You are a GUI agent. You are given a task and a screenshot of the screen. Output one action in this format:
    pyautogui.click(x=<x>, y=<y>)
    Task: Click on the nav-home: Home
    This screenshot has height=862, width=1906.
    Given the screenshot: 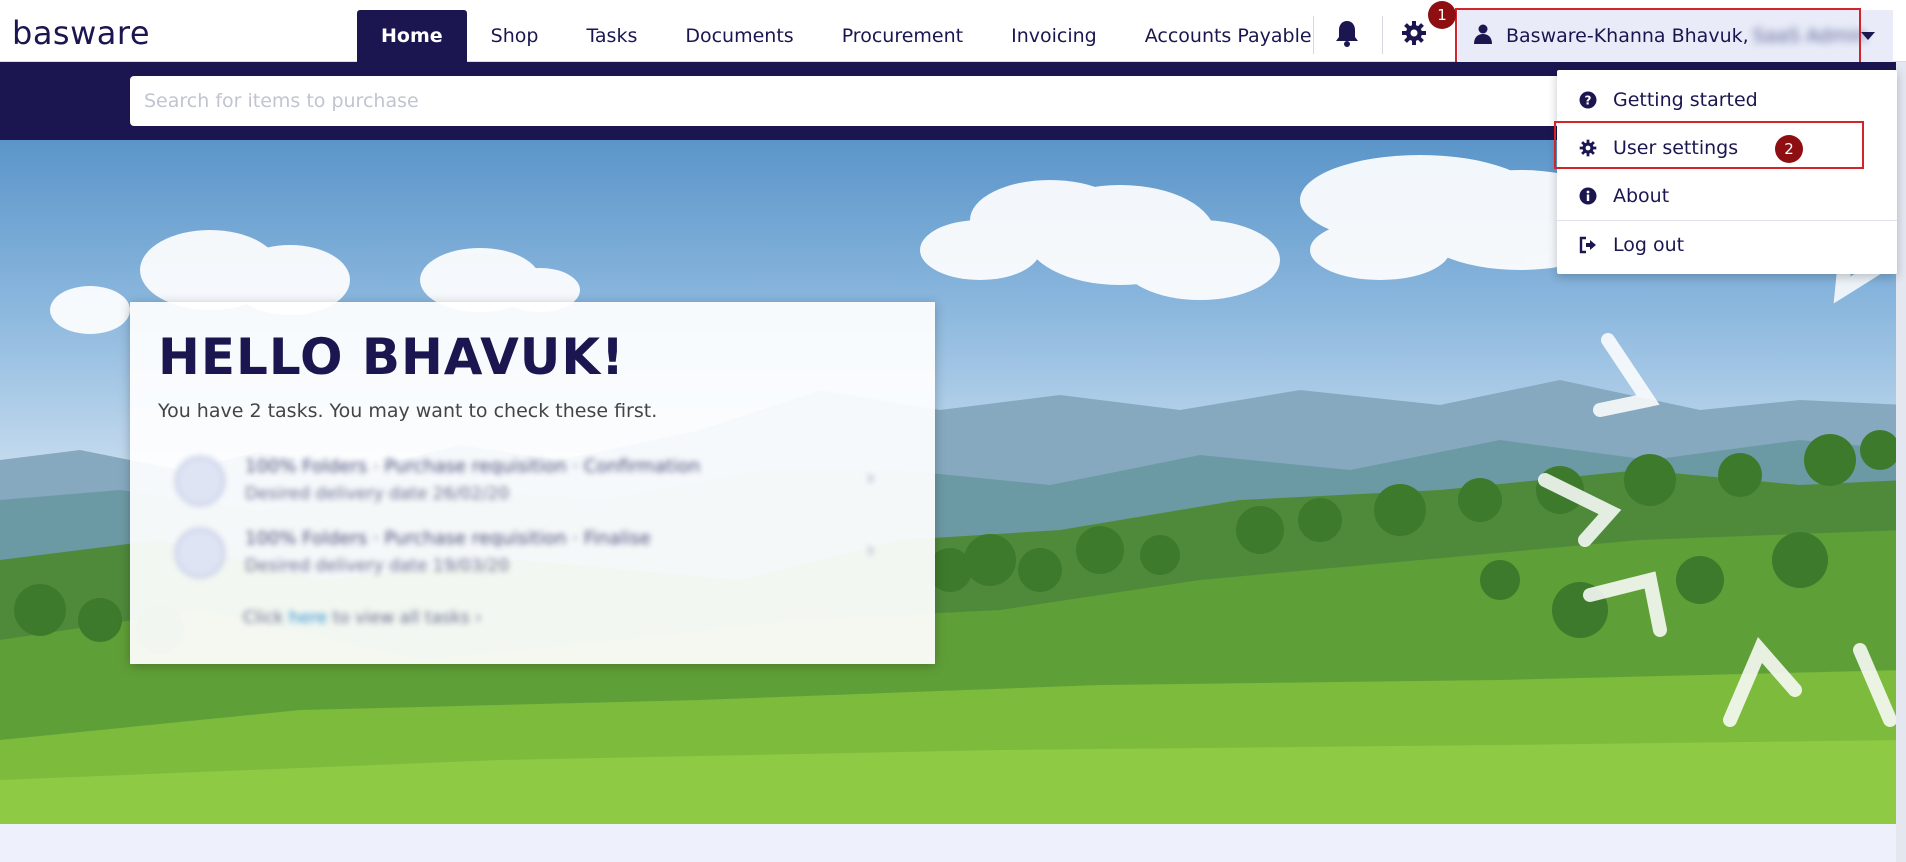 What is the action you would take?
    pyautogui.click(x=412, y=36)
    